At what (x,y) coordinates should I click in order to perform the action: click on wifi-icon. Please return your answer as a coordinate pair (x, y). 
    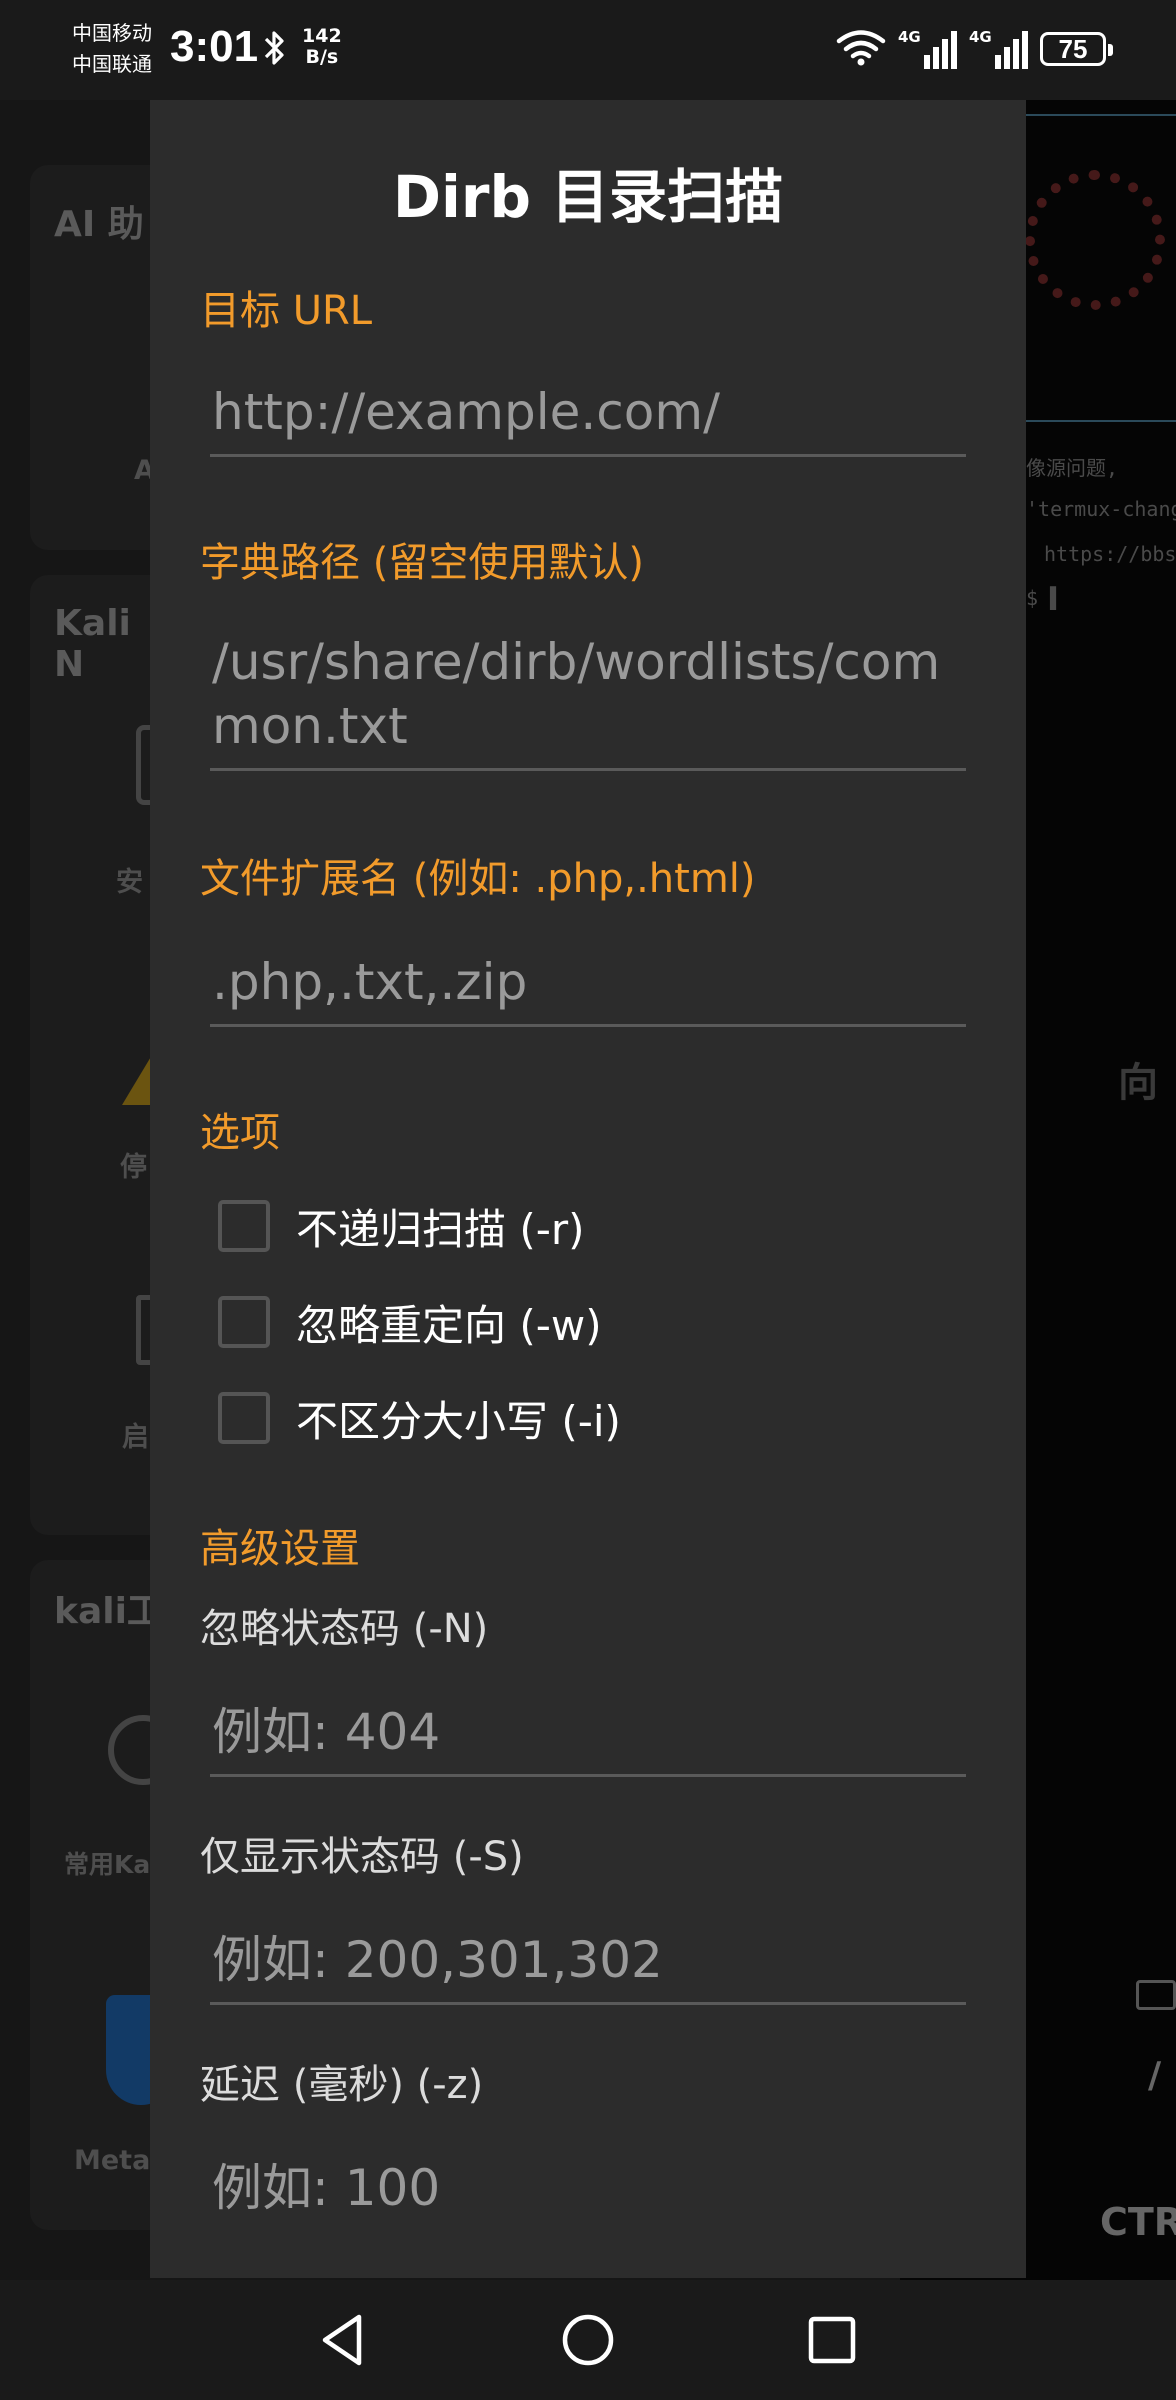
    Looking at the image, I should click on (861, 49).